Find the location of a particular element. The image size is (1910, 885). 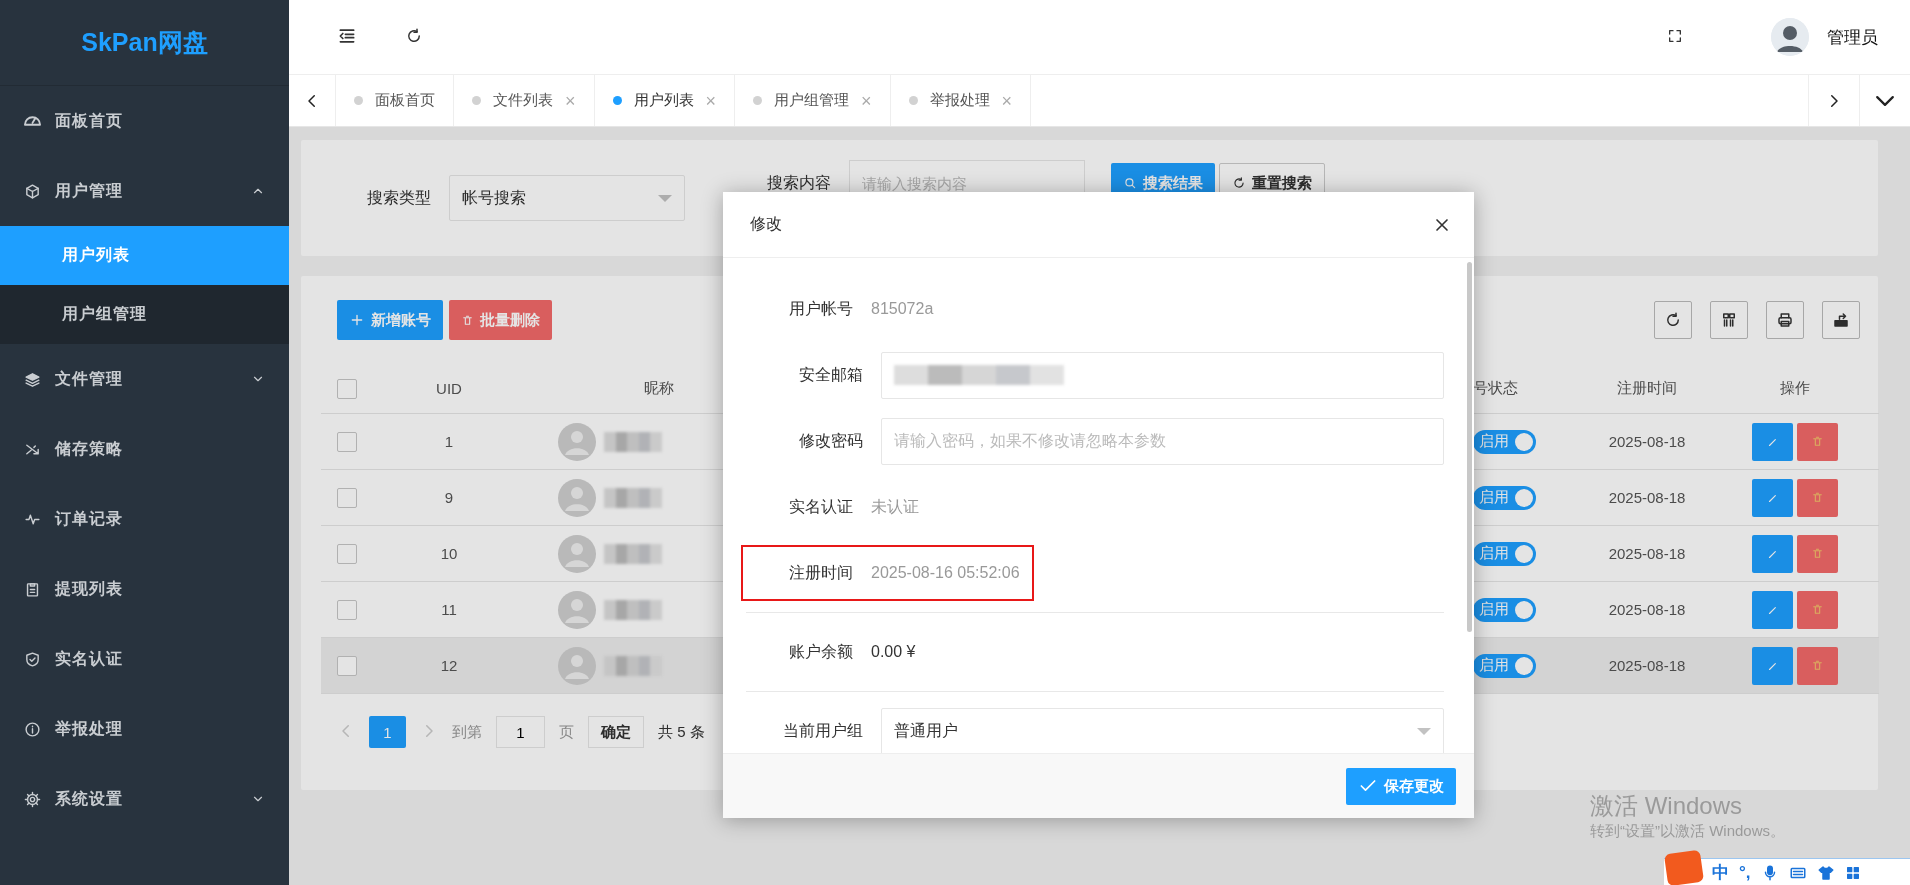

gear-icon is located at coordinates (32, 799).